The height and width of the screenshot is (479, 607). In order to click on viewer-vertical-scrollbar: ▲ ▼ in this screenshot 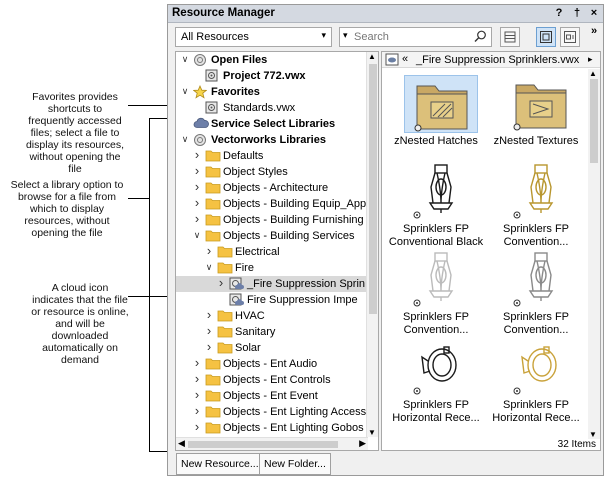, I will do `click(594, 254)`.